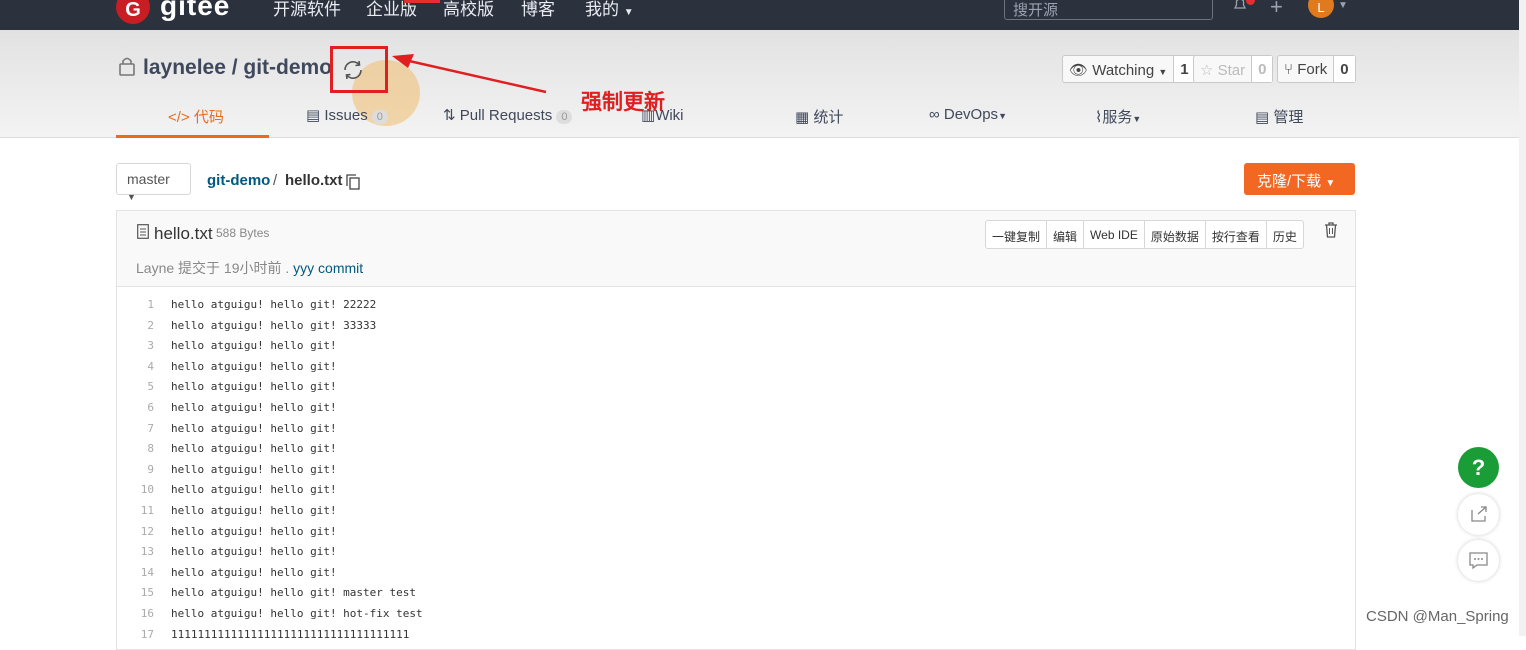  I want to click on manage-icon: ▤, so click(1262, 117).